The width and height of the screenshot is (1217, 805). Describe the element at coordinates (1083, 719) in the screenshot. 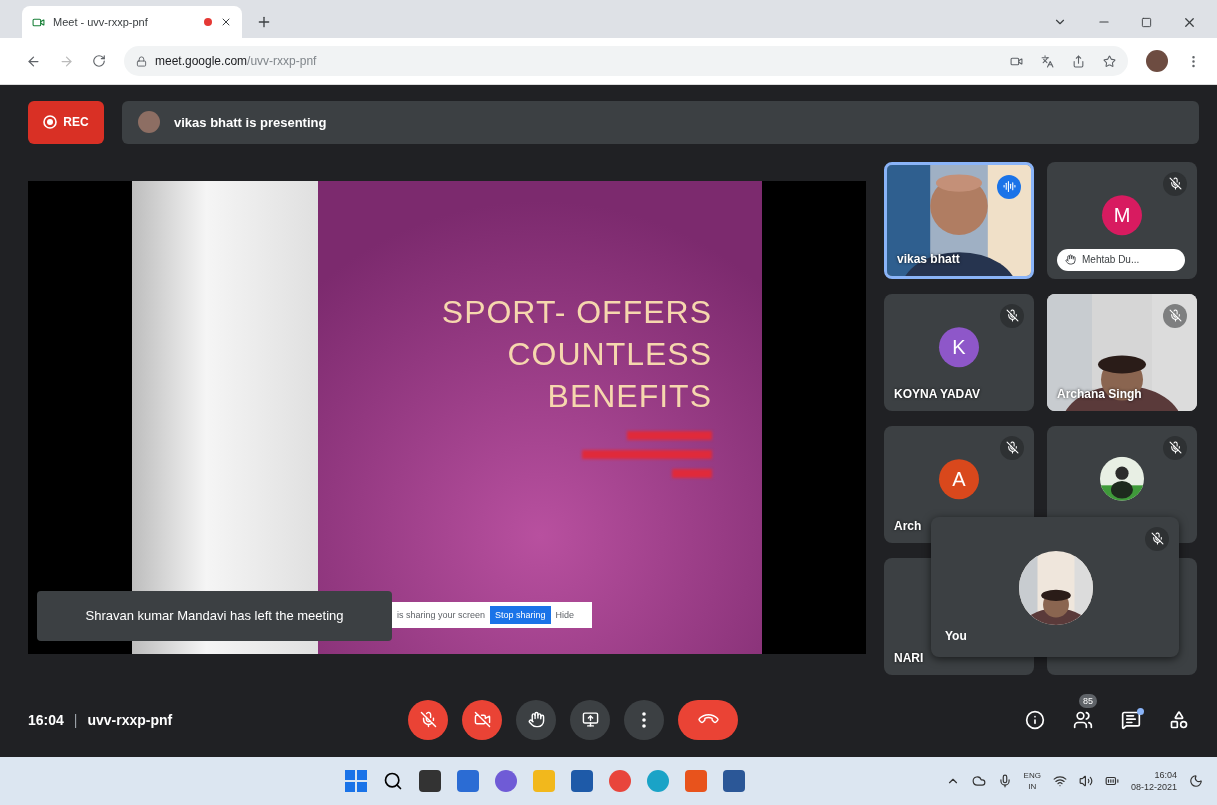

I see `people-icon` at that location.